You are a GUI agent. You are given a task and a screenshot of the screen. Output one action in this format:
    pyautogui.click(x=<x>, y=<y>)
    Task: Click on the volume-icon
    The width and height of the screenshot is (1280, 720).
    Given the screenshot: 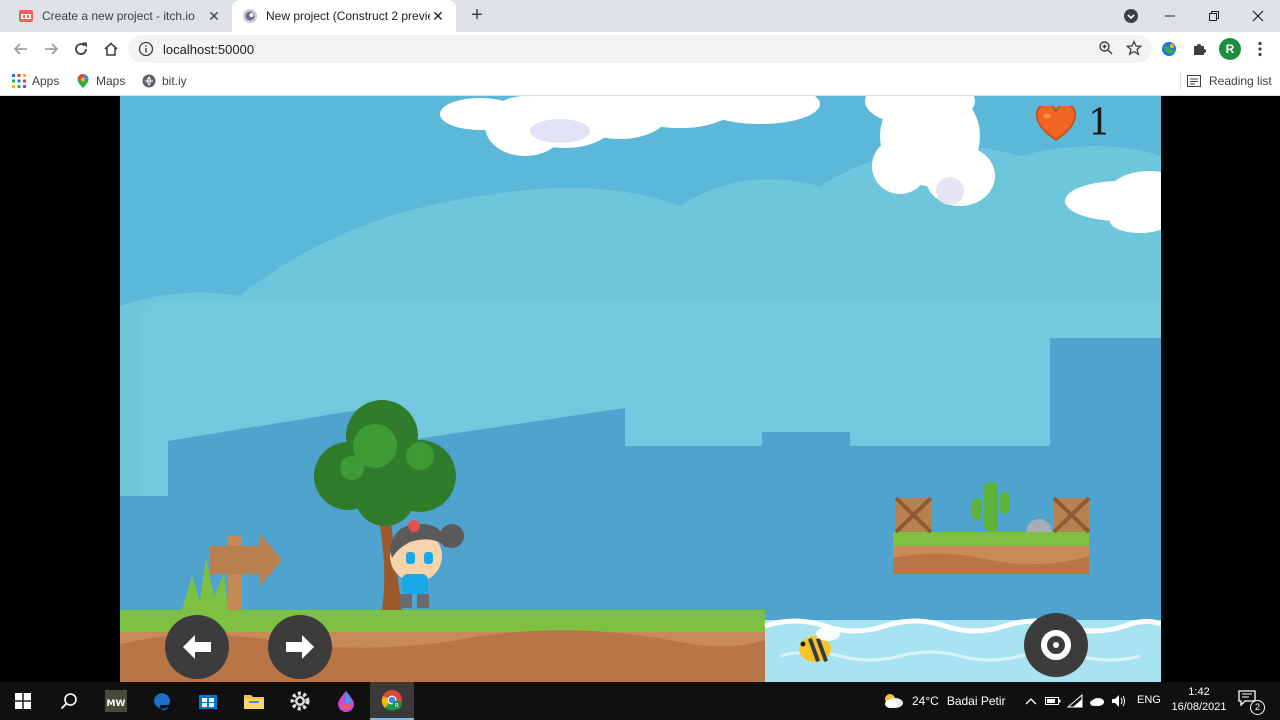 What is the action you would take?
    pyautogui.click(x=1119, y=701)
    